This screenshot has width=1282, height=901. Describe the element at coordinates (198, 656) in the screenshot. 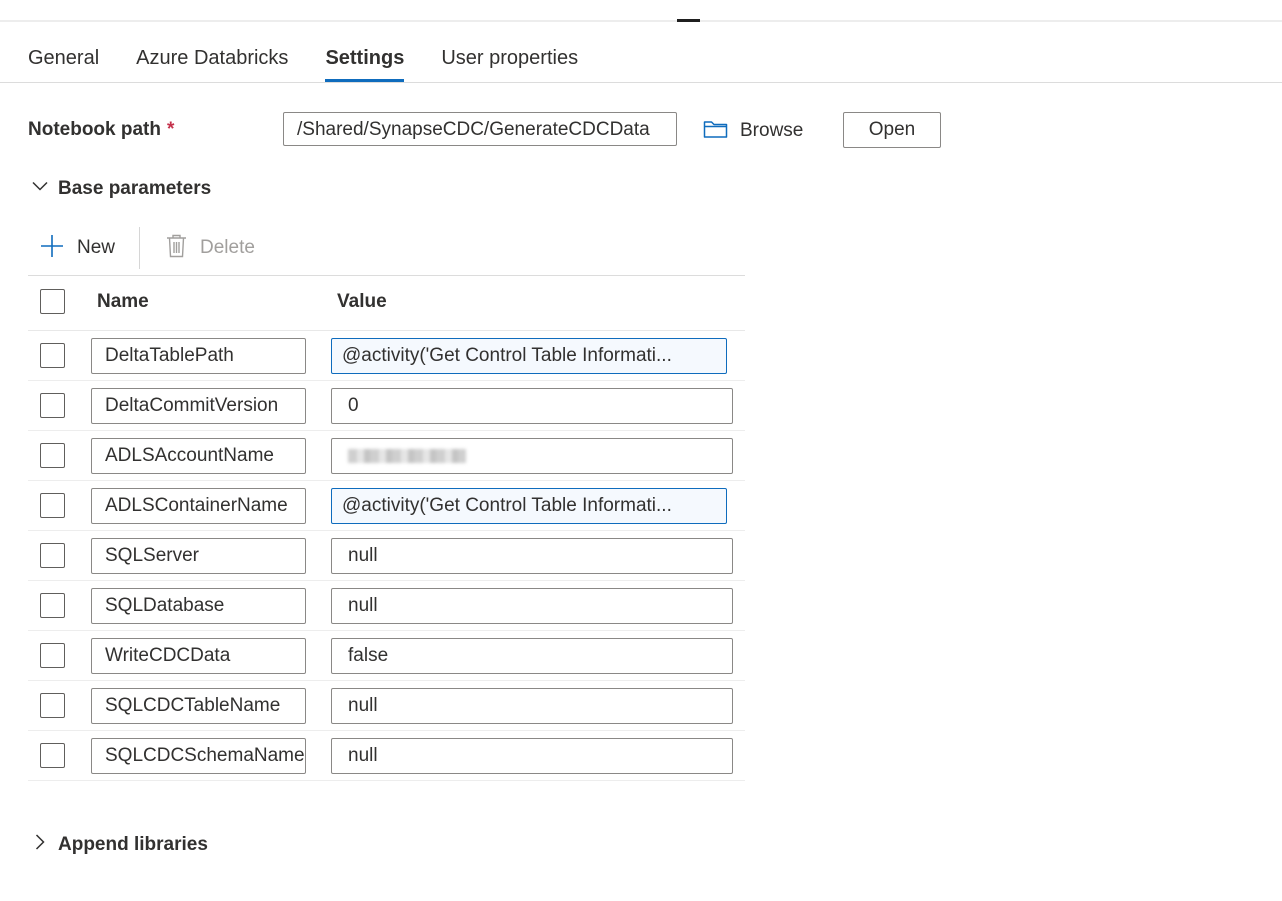

I see `parameter-name-input: WriteCDCData` at that location.